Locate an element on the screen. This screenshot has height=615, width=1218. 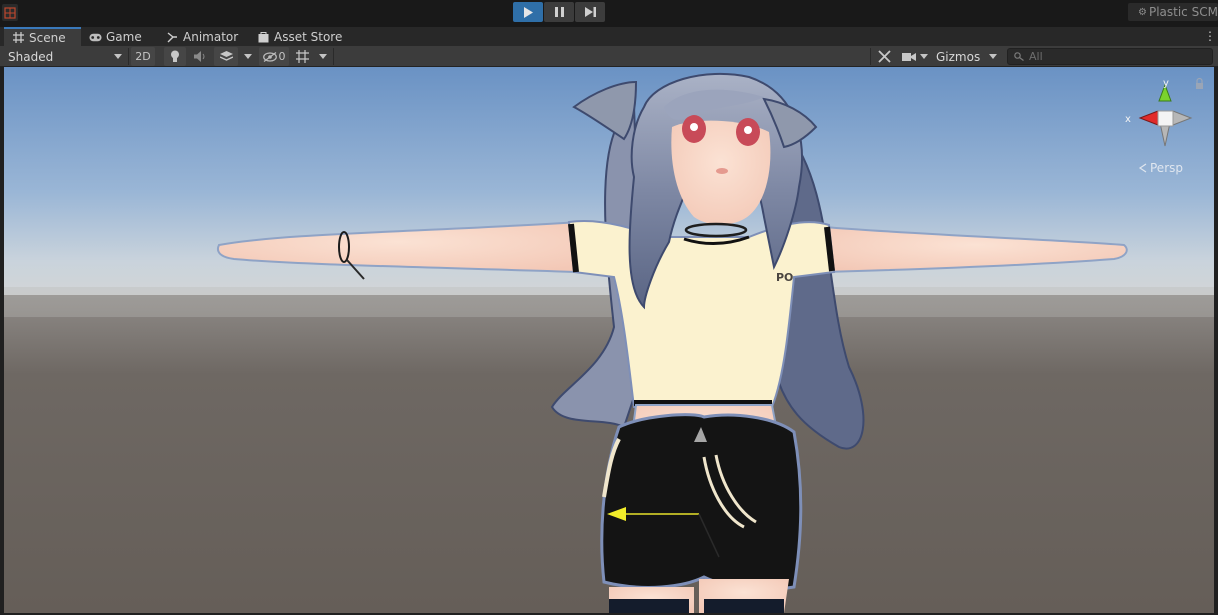
grid-snap-icon is located at coordinates (302, 56).